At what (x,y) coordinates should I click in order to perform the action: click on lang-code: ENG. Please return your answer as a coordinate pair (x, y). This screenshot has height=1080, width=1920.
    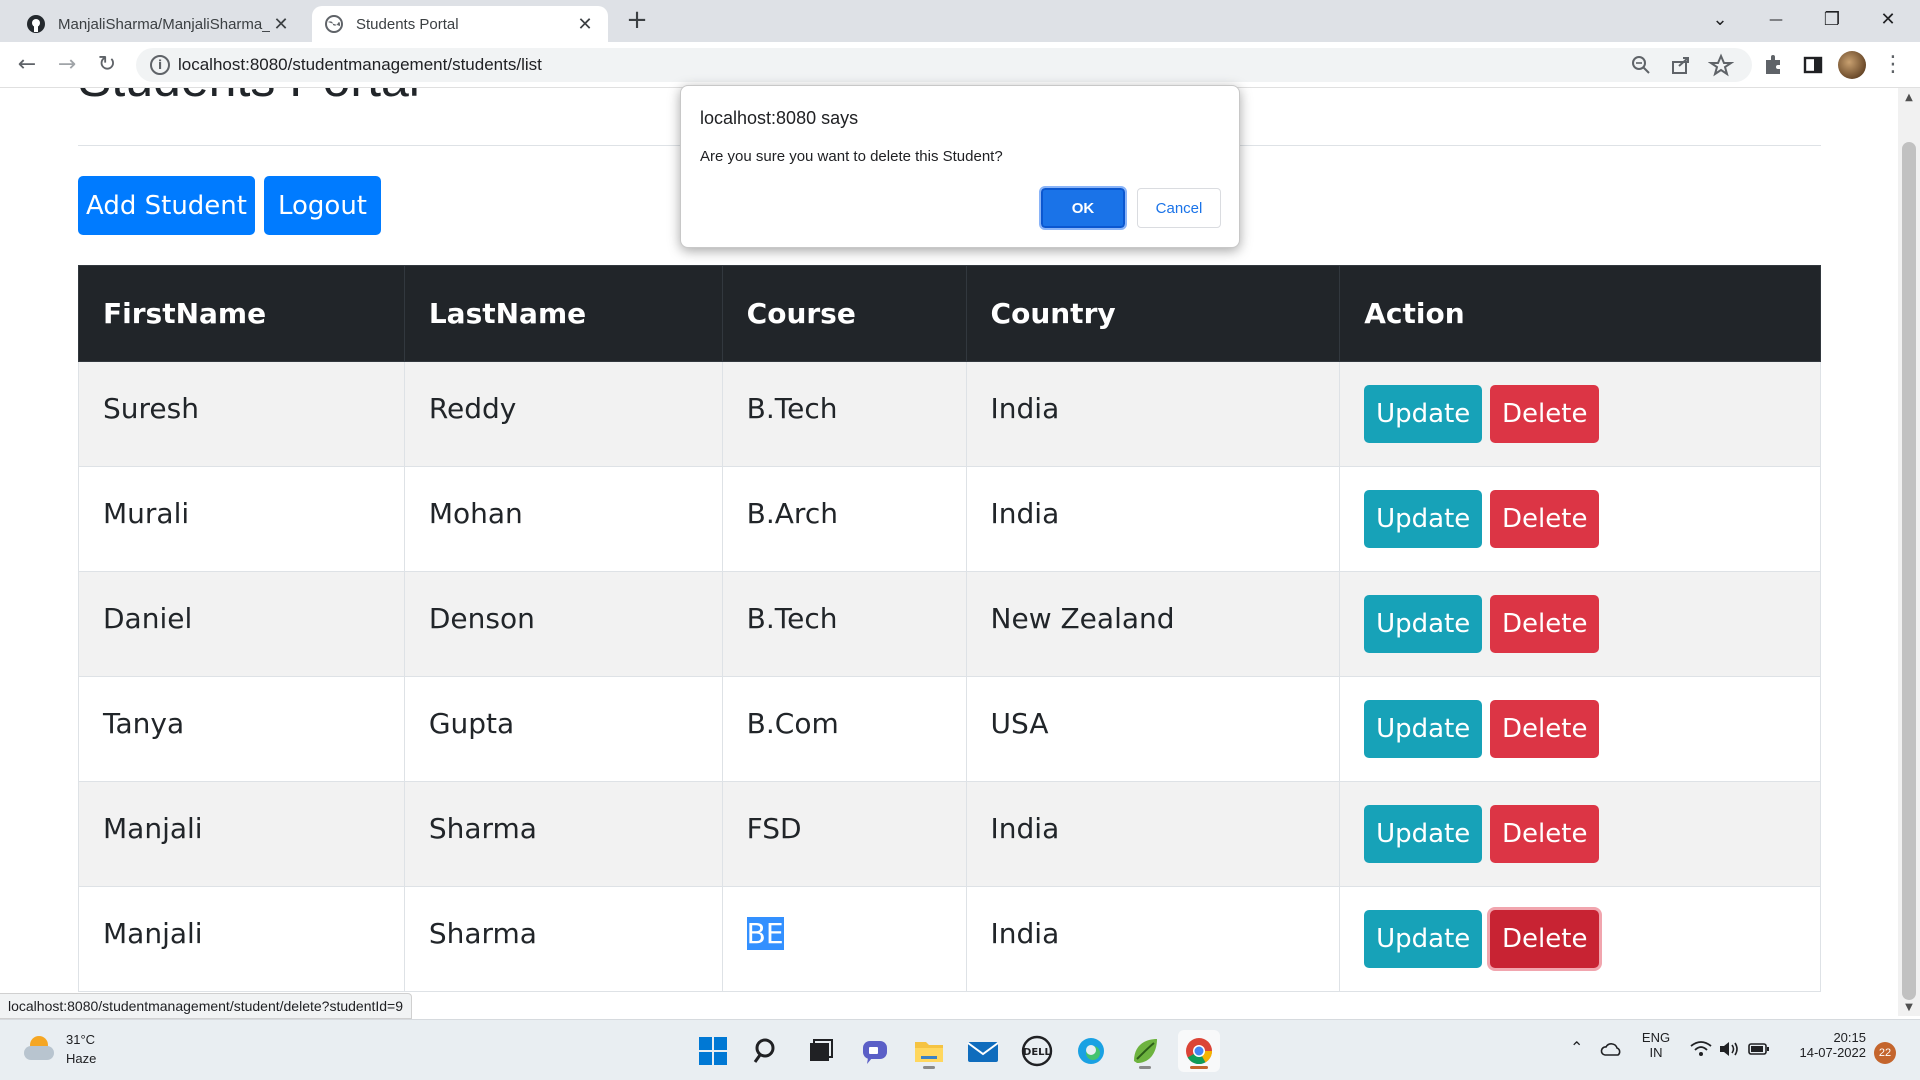
    Looking at the image, I should click on (1656, 1037).